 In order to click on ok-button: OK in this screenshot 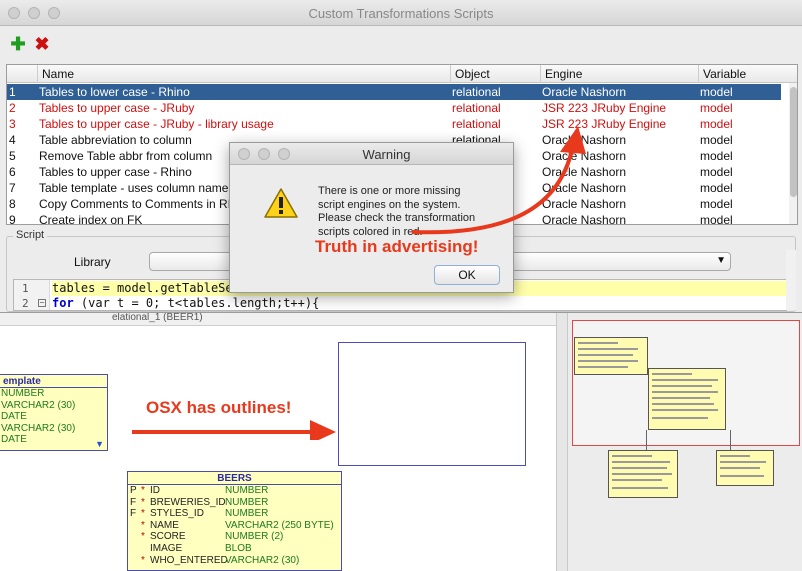, I will do `click(467, 275)`.